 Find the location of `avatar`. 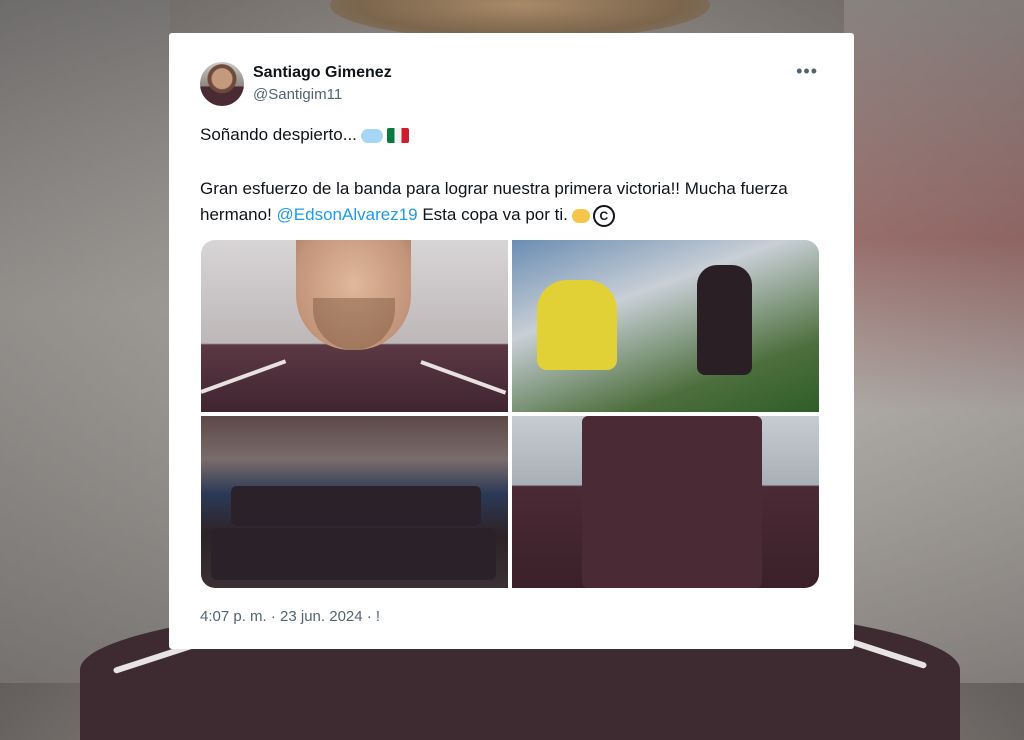

avatar is located at coordinates (222, 84).